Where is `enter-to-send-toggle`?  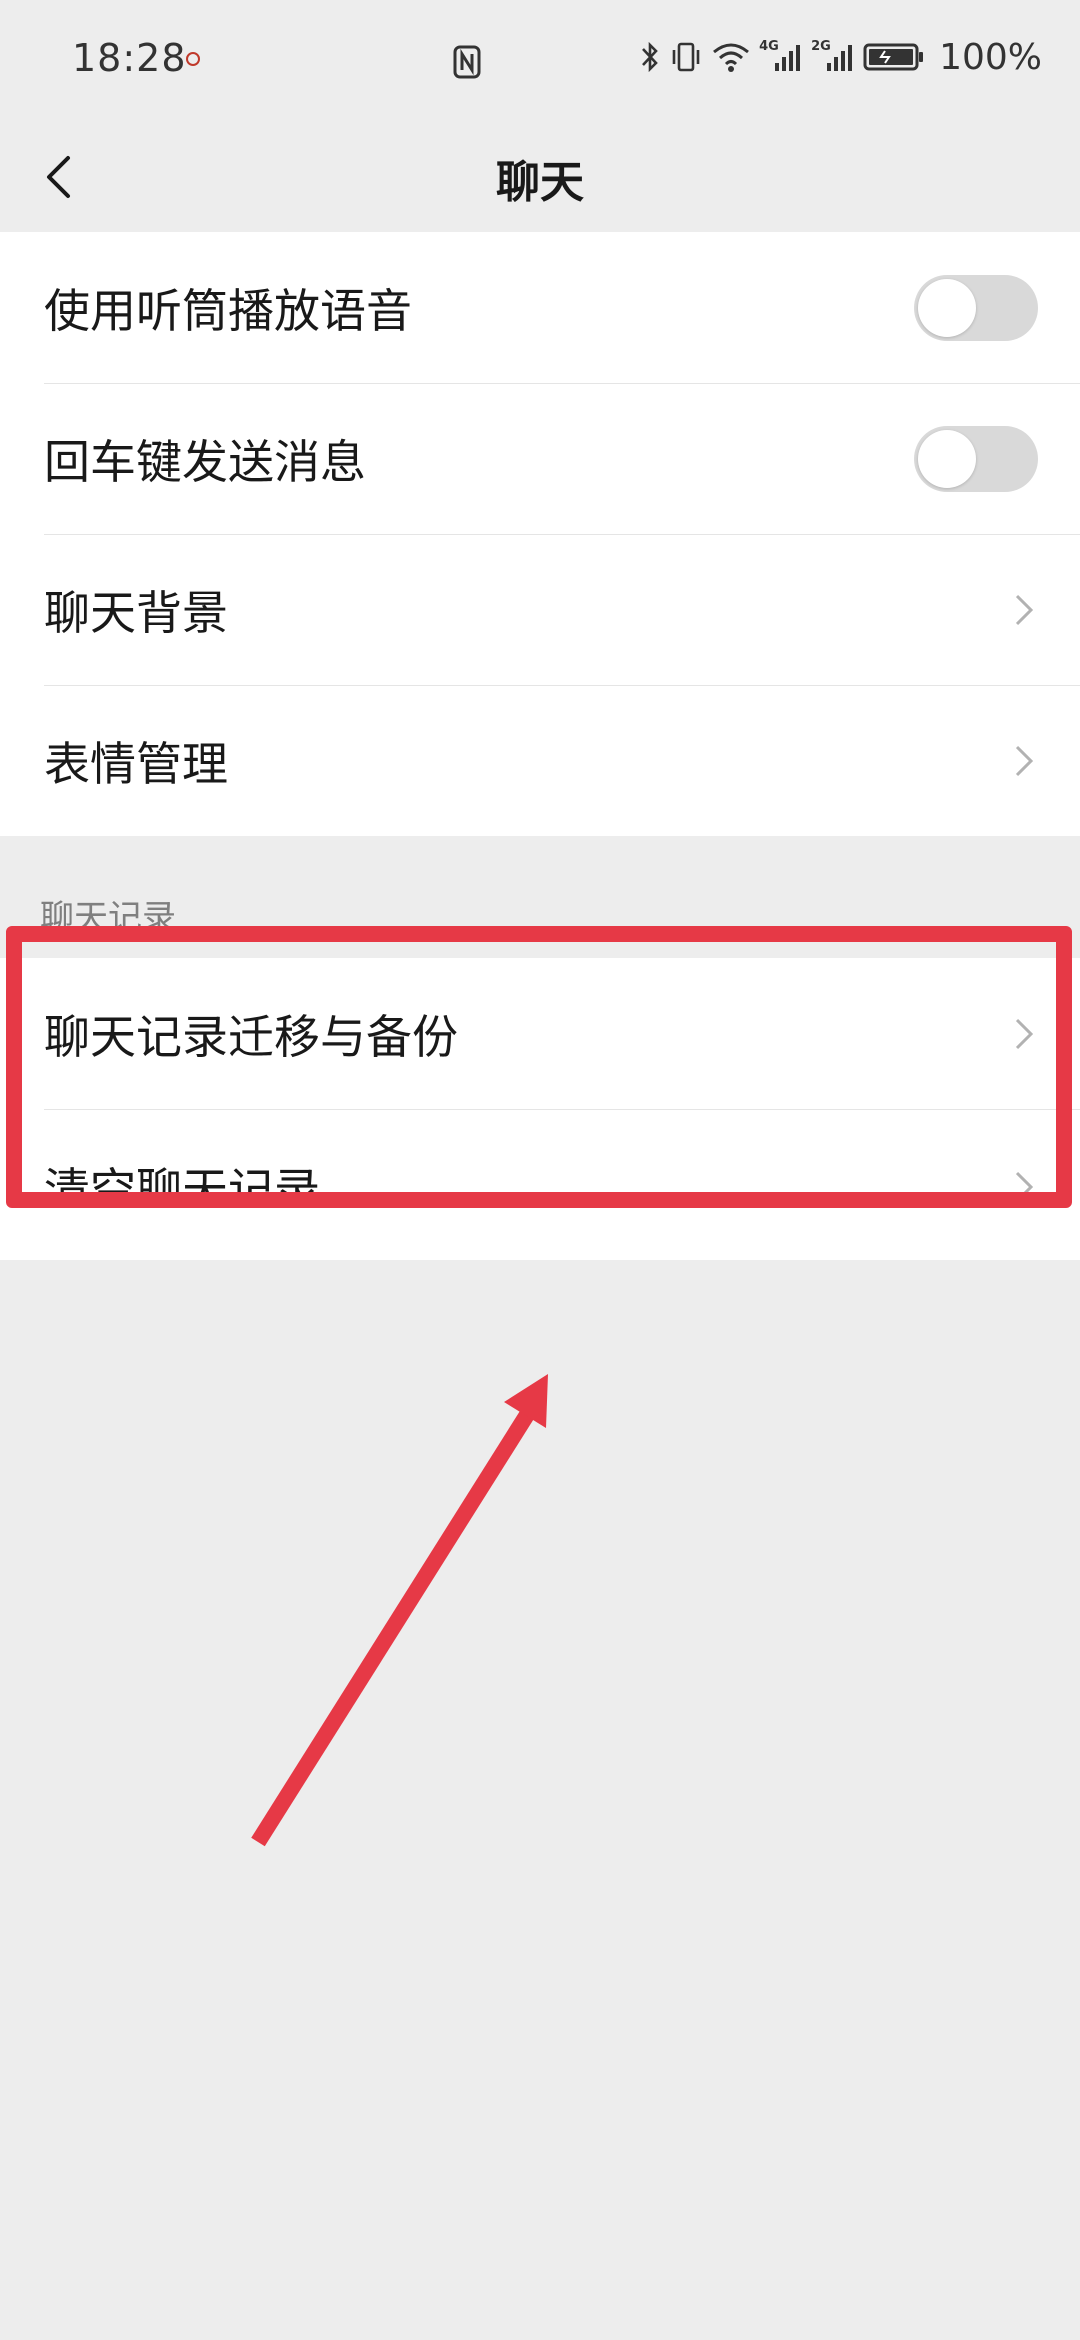
enter-to-send-toggle is located at coordinates (976, 458).